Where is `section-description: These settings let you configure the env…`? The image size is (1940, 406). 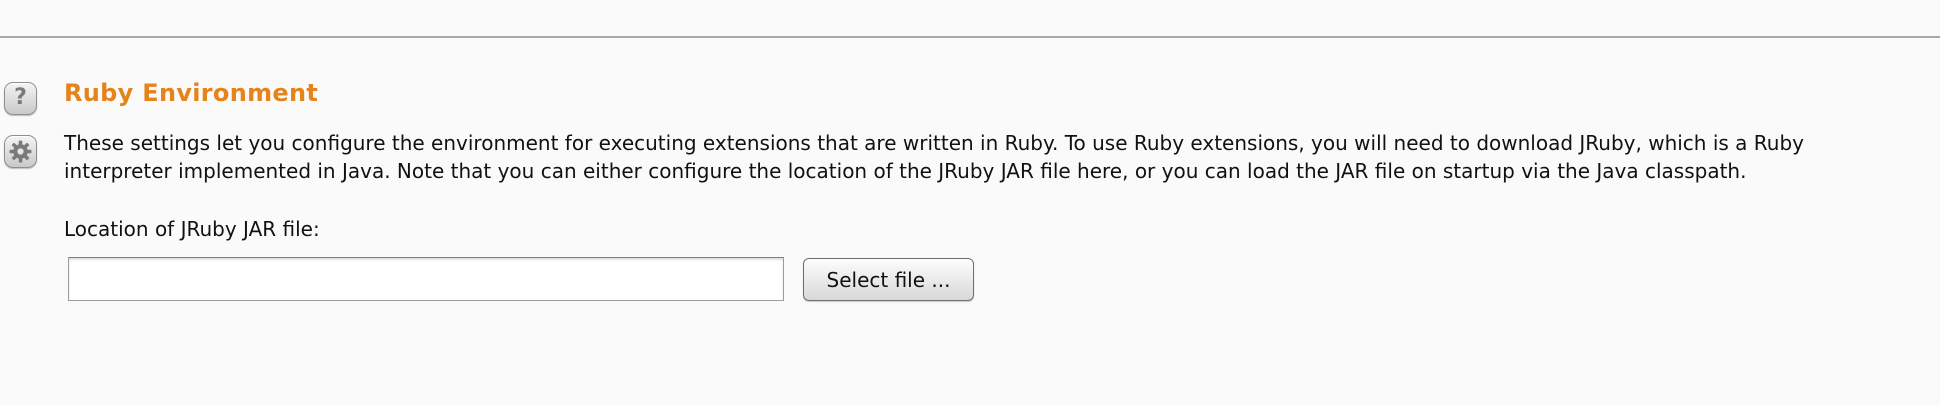 section-description: These settings let you configure the env… is located at coordinates (934, 157).